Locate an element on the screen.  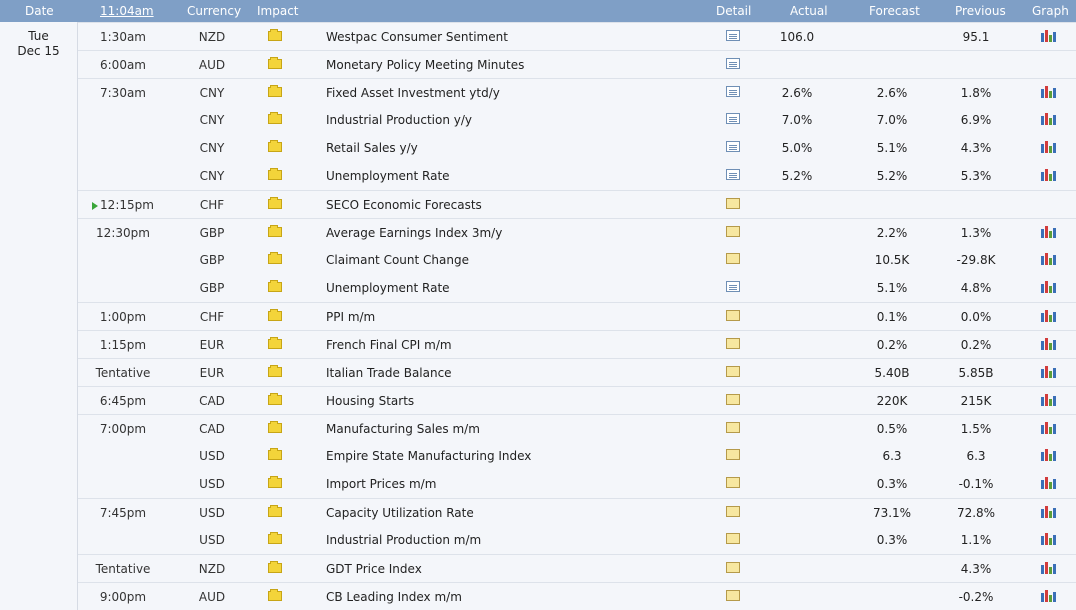
event-name: Industrial Production y/y is located at coordinates (399, 120).